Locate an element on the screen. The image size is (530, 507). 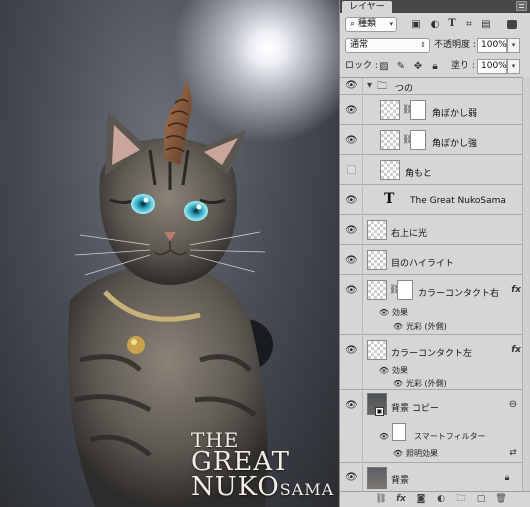
fill-field: 100% is located at coordinates (492, 66).